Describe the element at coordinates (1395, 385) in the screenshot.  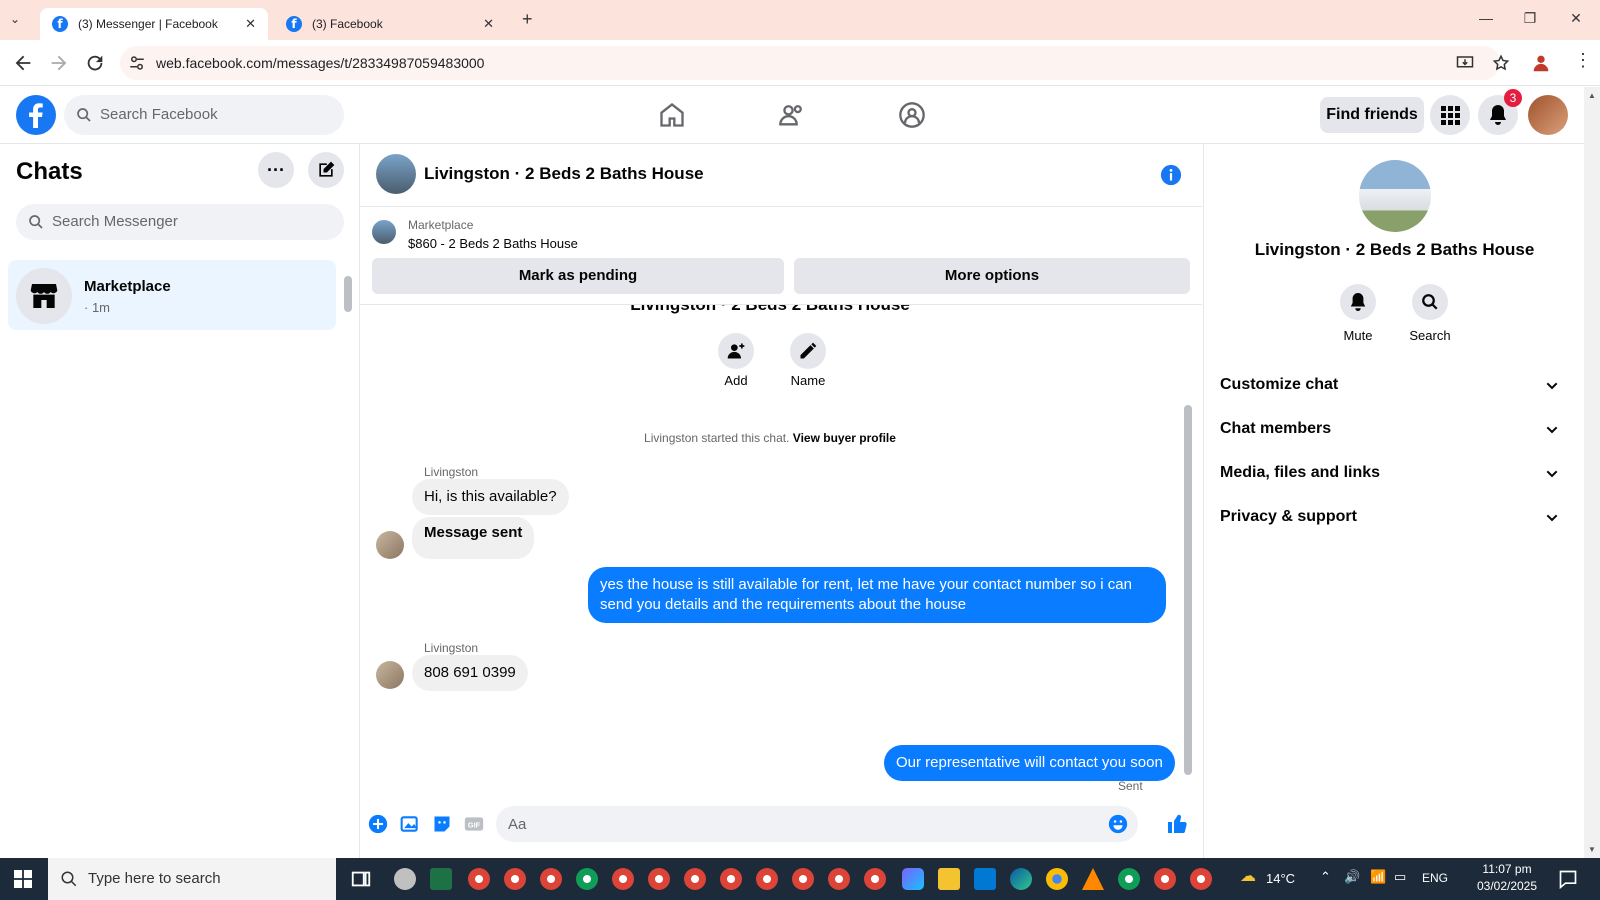
I see `customize-chat-section: Customize chat` at that location.